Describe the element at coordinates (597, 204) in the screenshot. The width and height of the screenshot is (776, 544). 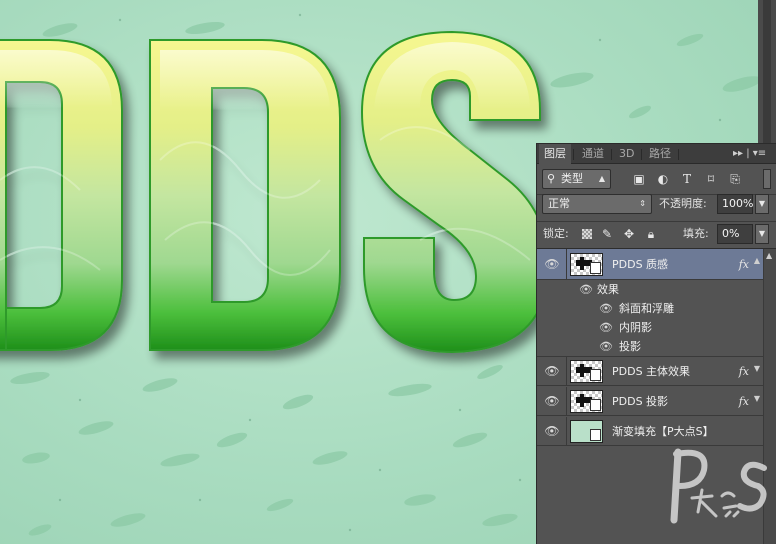
I see `blend-mode-dropdown: 正常 ⇕` at that location.